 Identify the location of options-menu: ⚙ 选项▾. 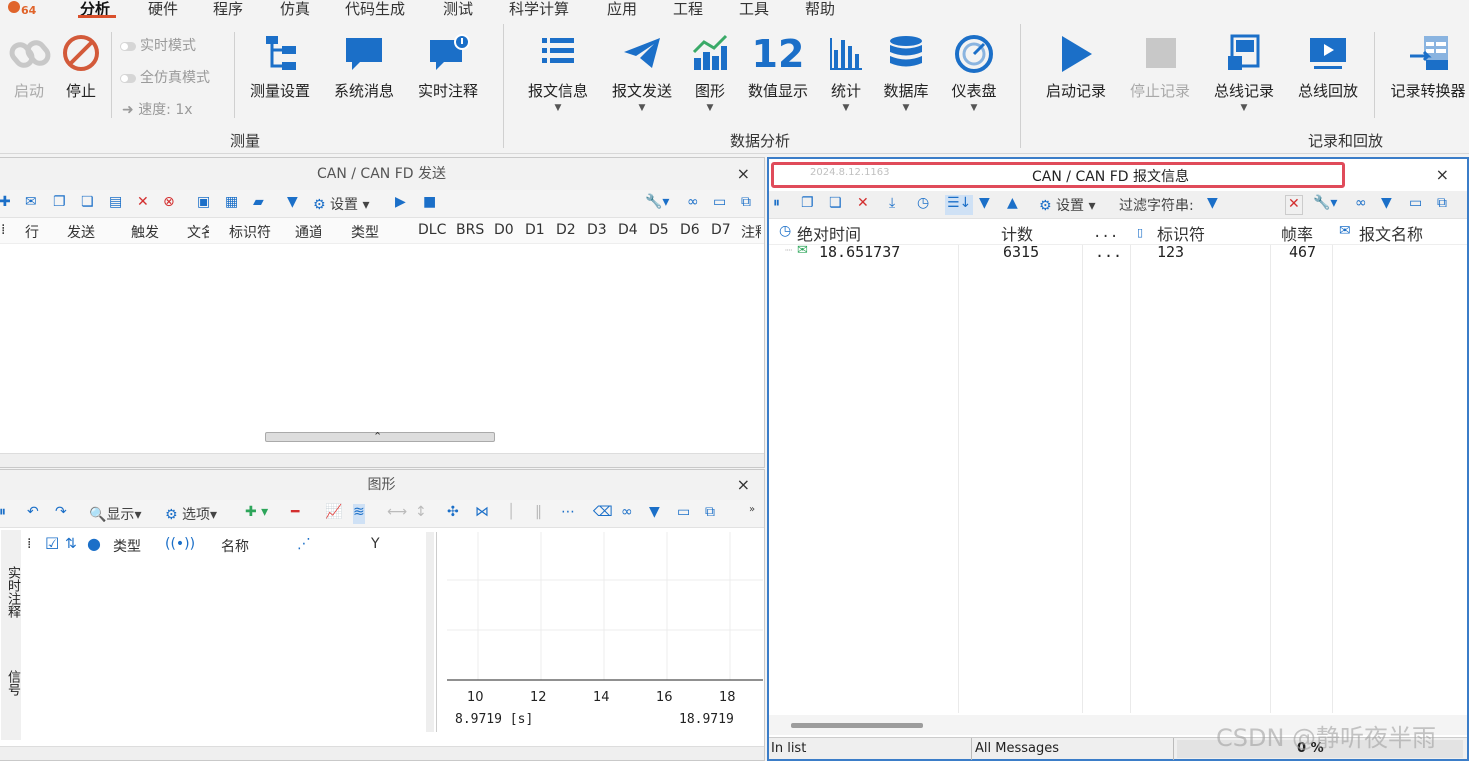
(191, 514).